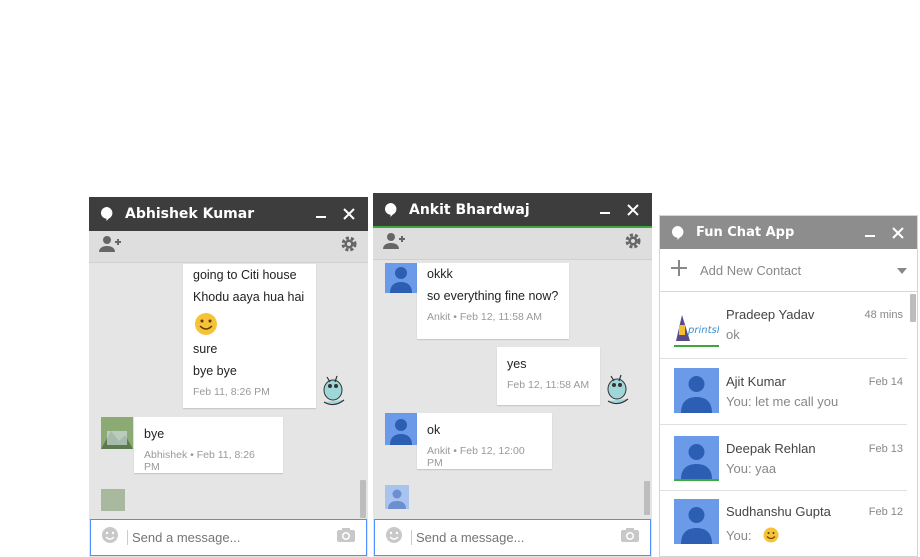 The height and width of the screenshot is (557, 920). What do you see at coordinates (913, 308) in the screenshot?
I see `contacts-scrollbar` at bounding box center [913, 308].